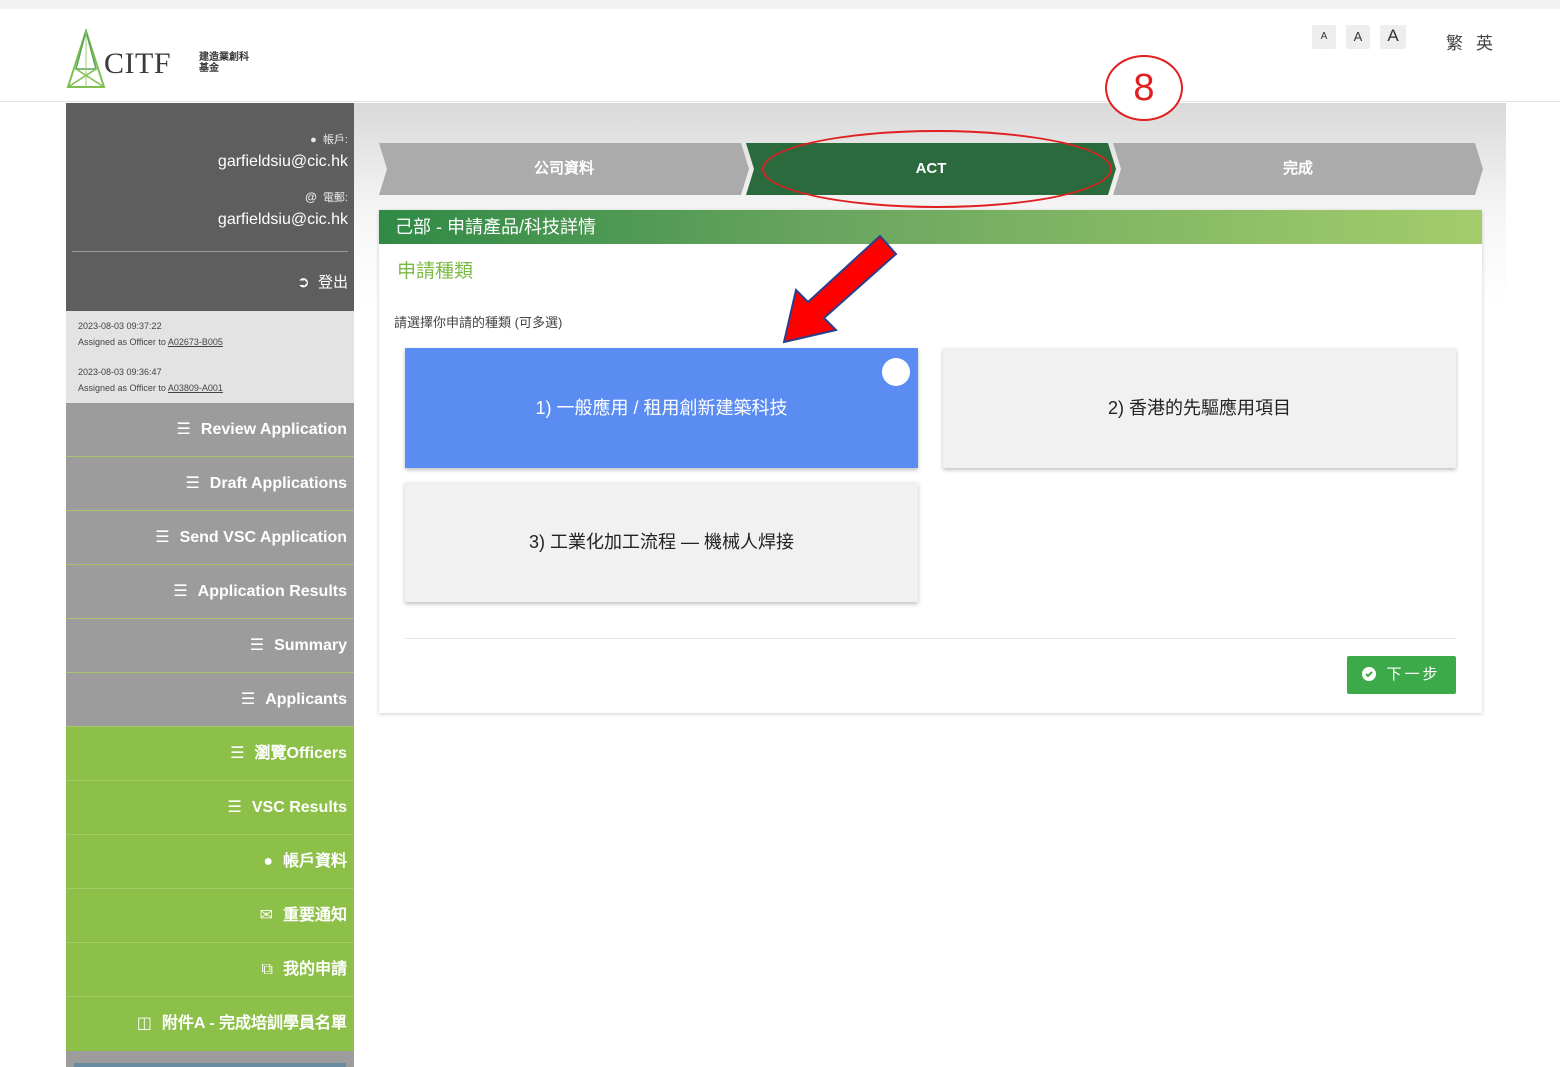 The width and height of the screenshot is (1560, 1067). I want to click on option-label: 1) 一般應用 / 租用創新建築科技, so click(661, 408).